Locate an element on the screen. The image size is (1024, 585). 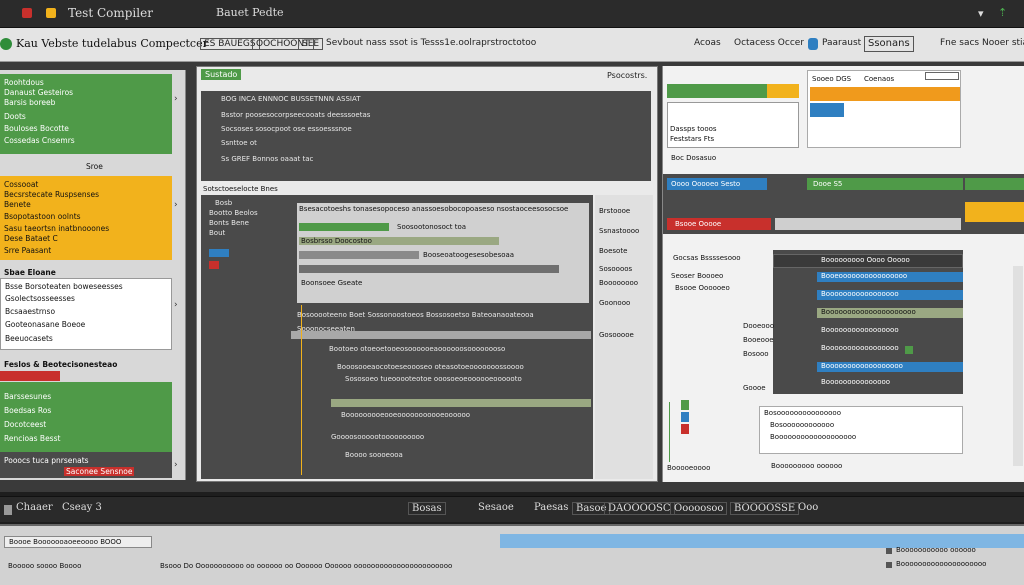
grid-light is located at coordinates (868, 224).